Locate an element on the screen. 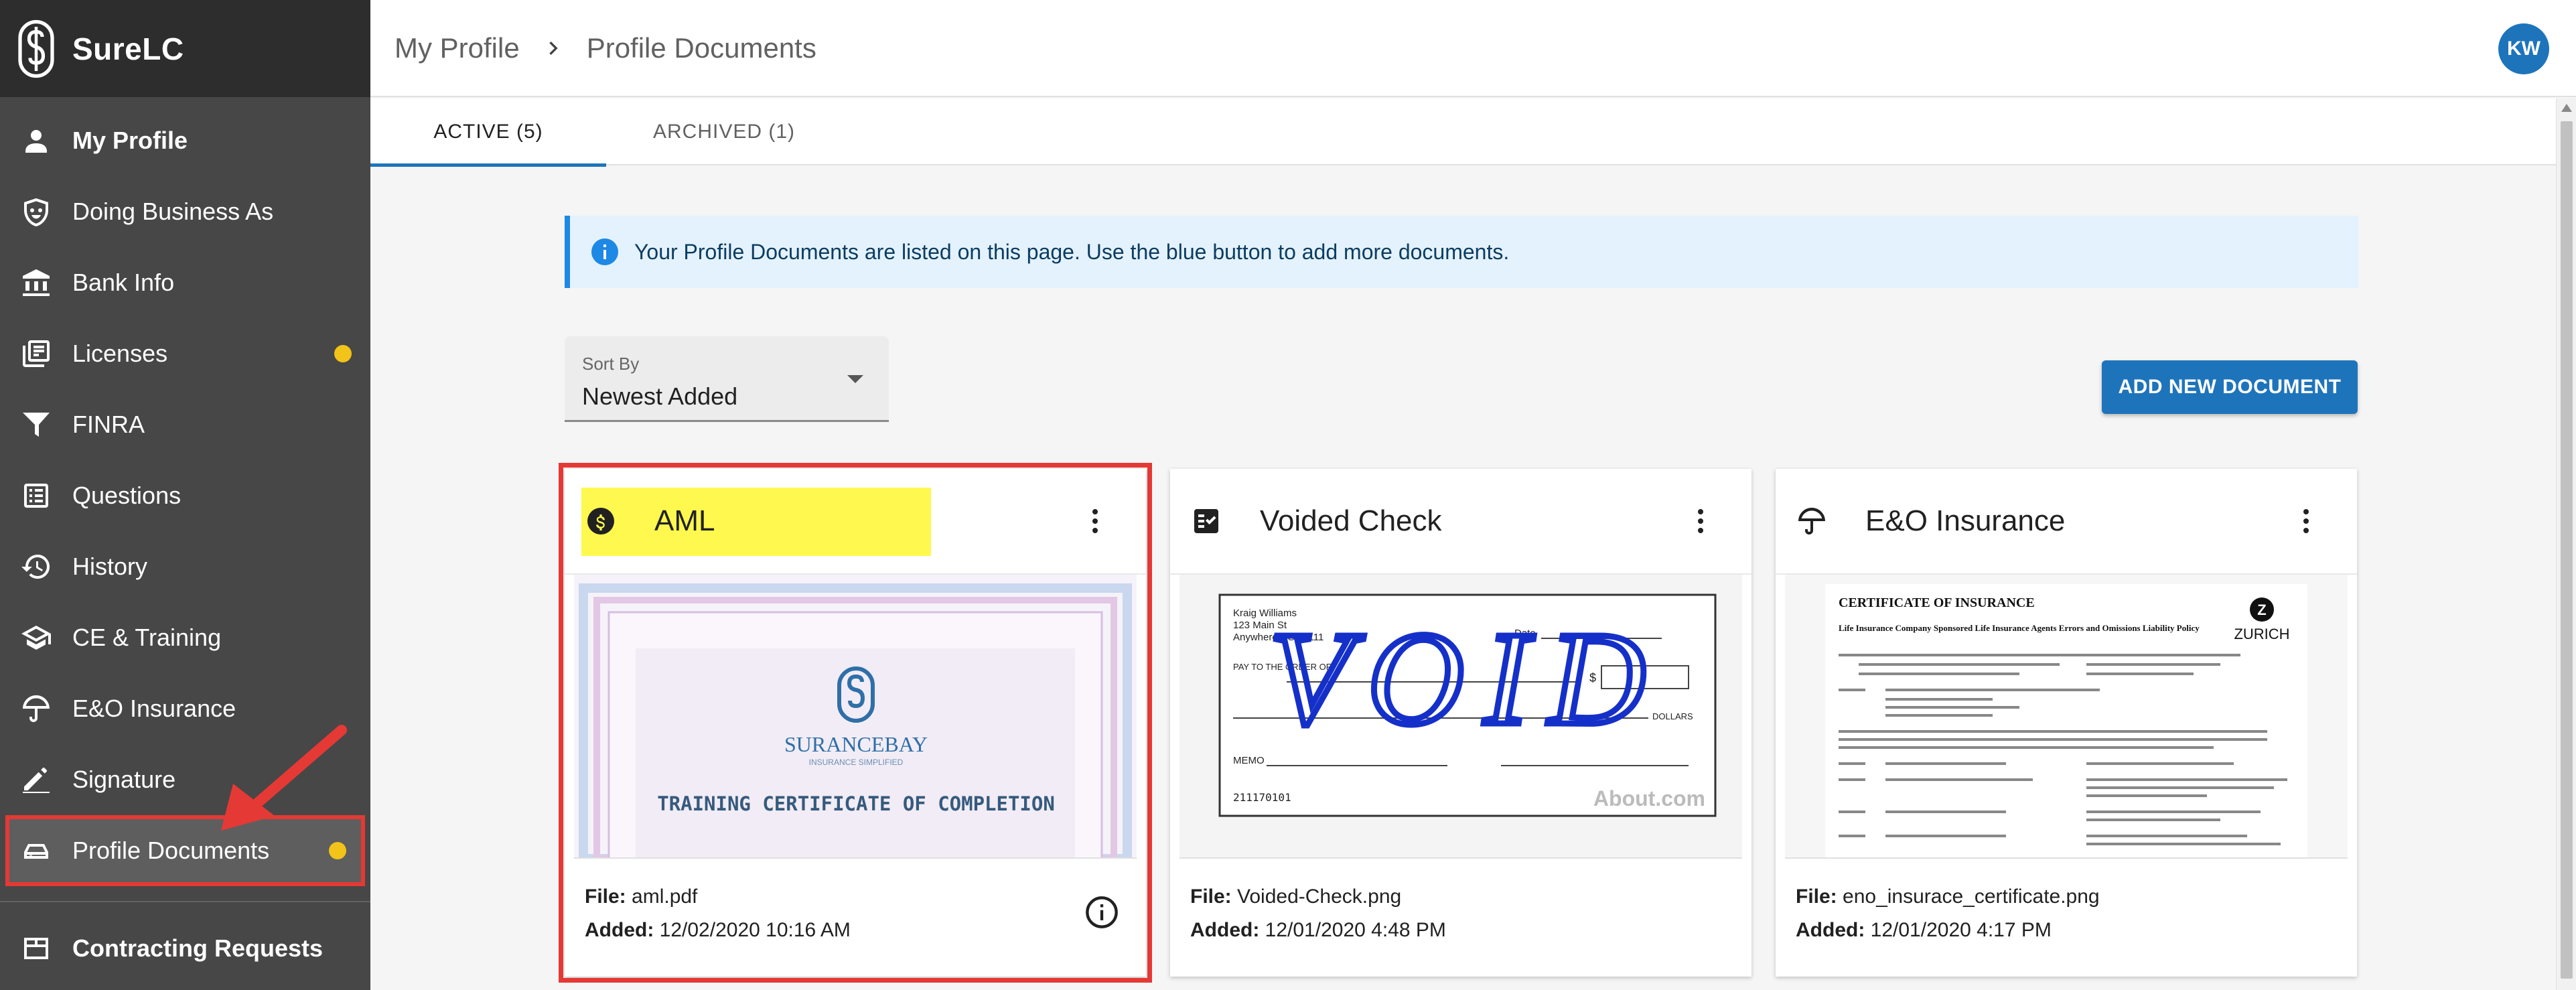 The image size is (2576, 990). sidebar-item-licenses: Licenses is located at coordinates (185, 353).